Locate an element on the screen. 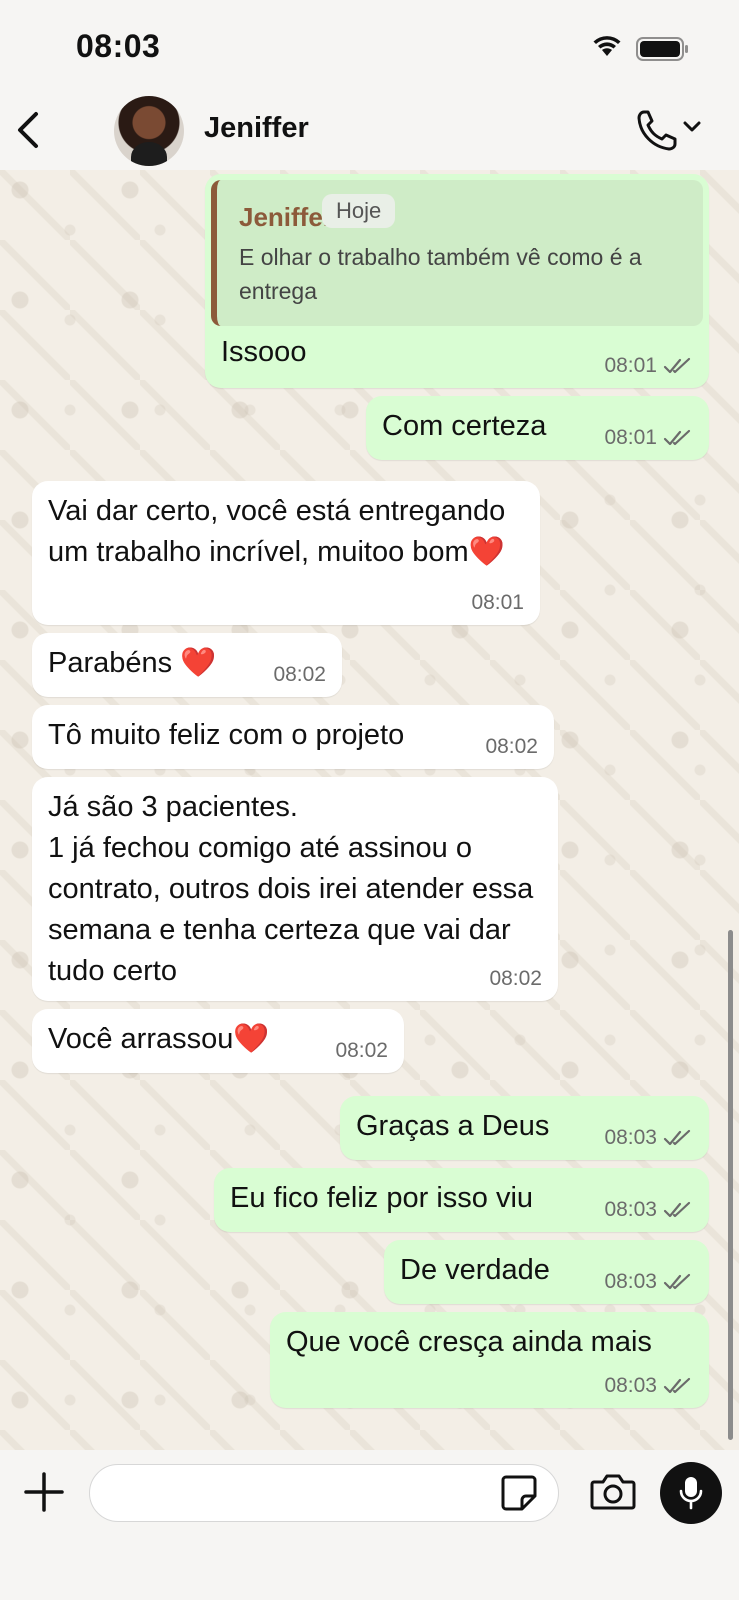 This screenshot has height=1600, width=739. wifi-icon is located at coordinates (607, 46).